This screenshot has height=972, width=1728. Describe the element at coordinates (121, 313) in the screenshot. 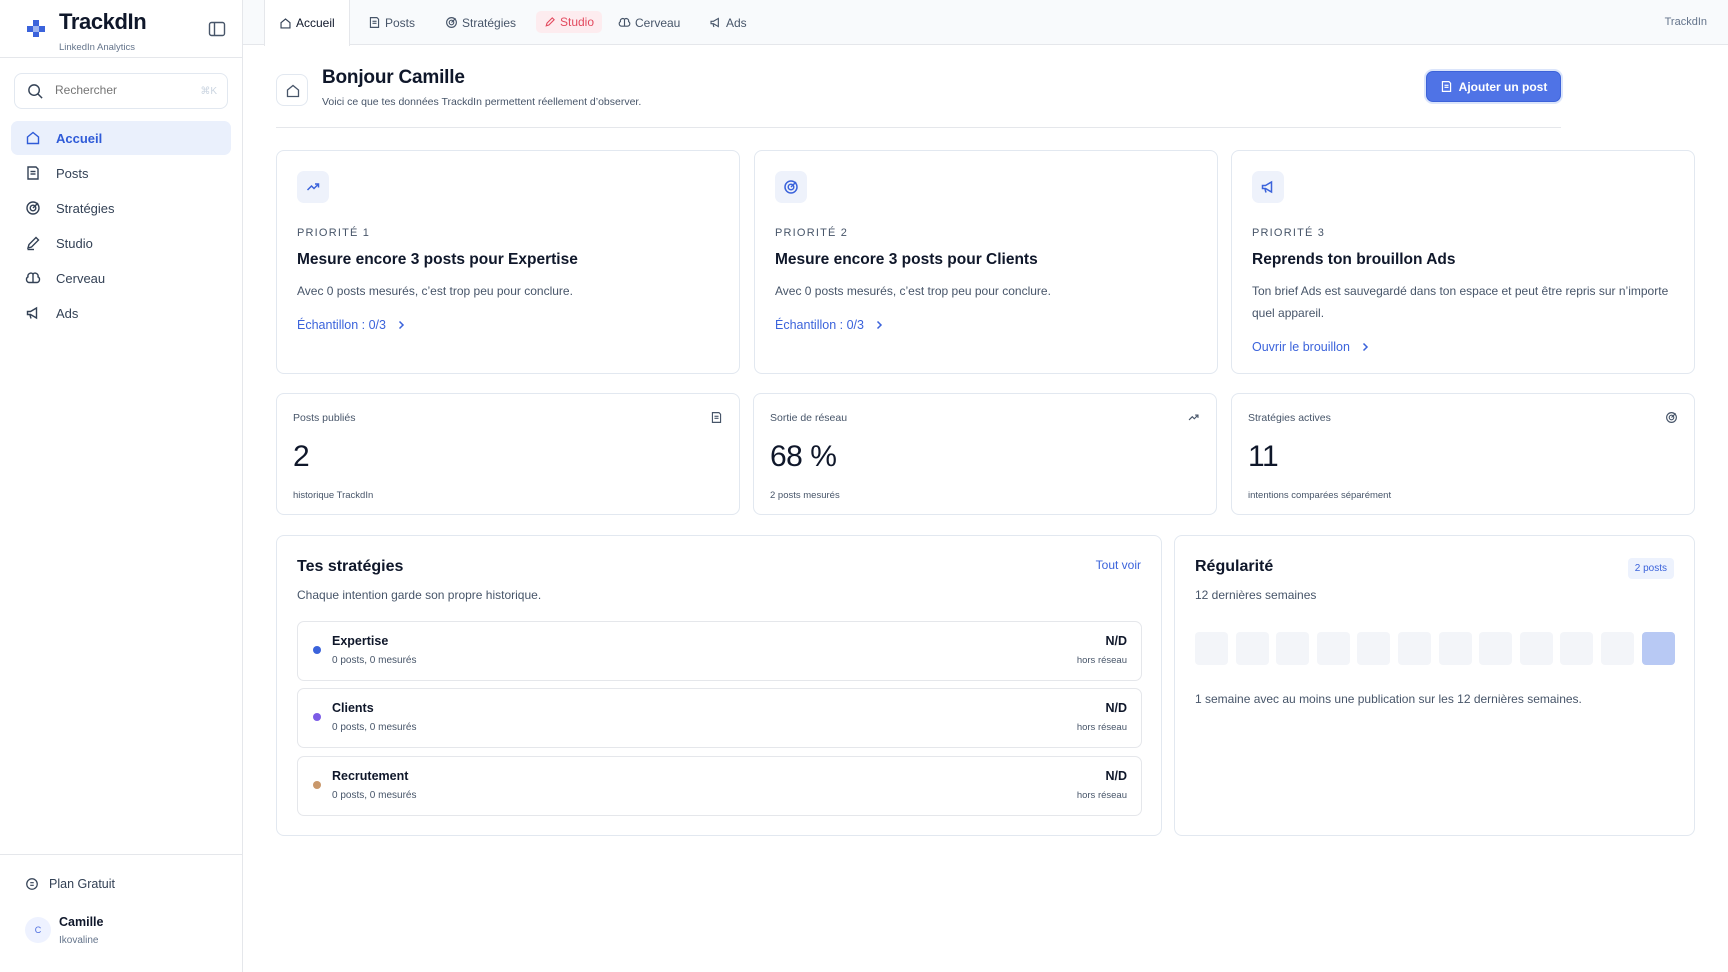

I see `sidebar-item-ads: Ads` at that location.